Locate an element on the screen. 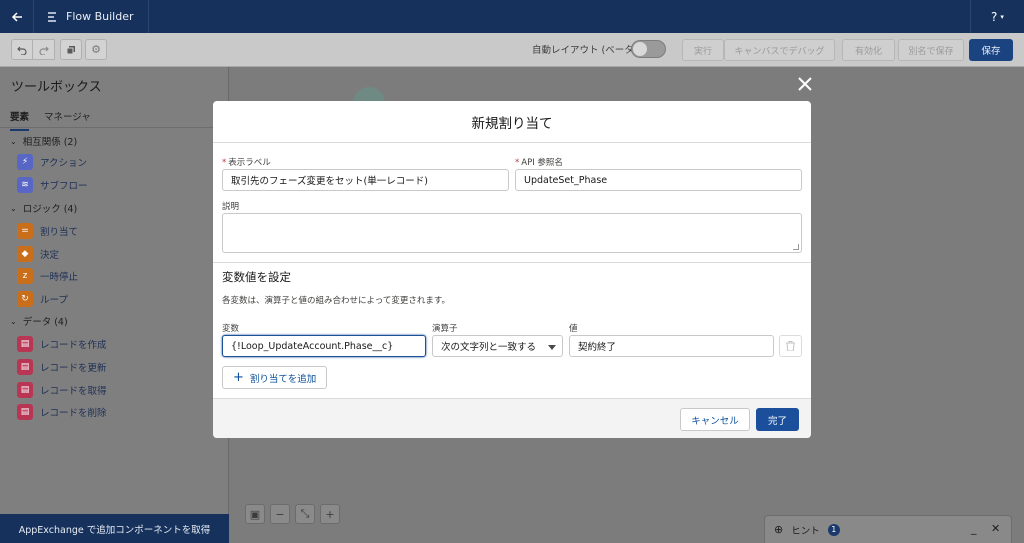  section-title: 変数値を設定 is located at coordinates (256, 277).